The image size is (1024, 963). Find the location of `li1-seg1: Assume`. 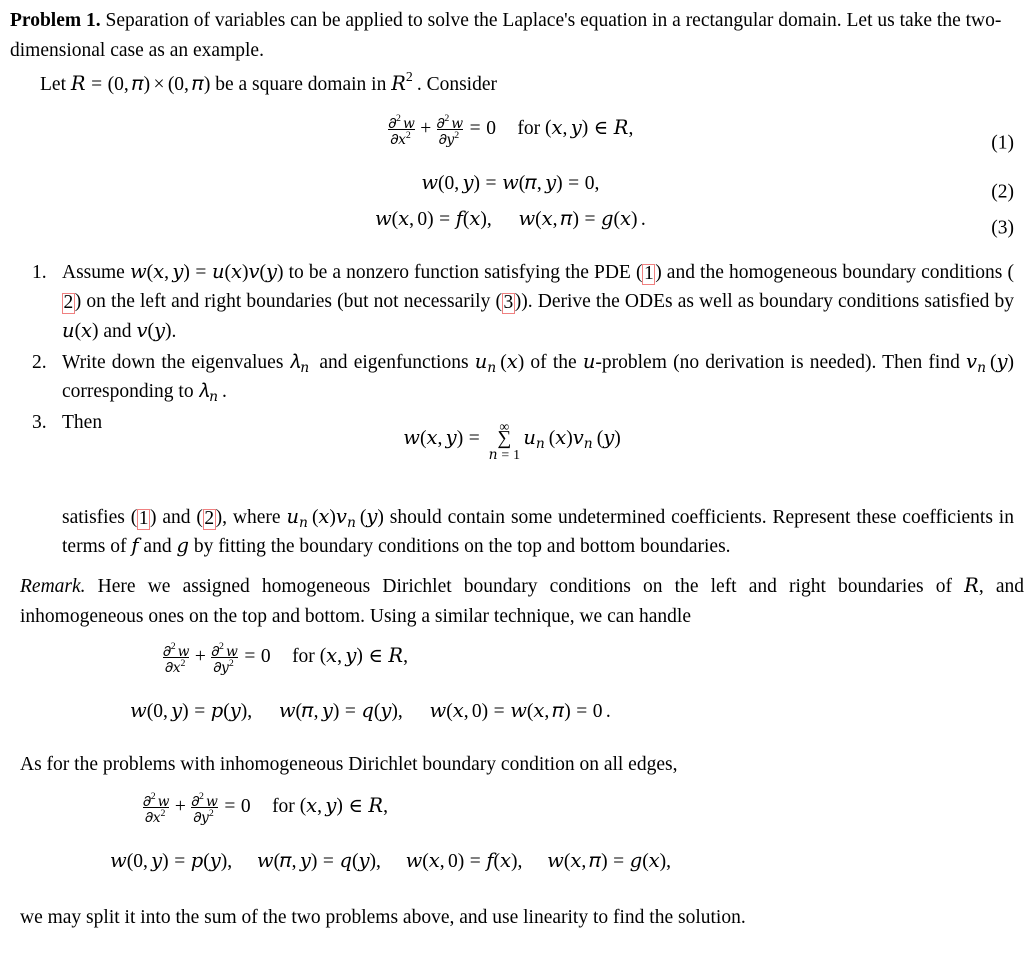

li1-seg1: Assume is located at coordinates (96, 272).